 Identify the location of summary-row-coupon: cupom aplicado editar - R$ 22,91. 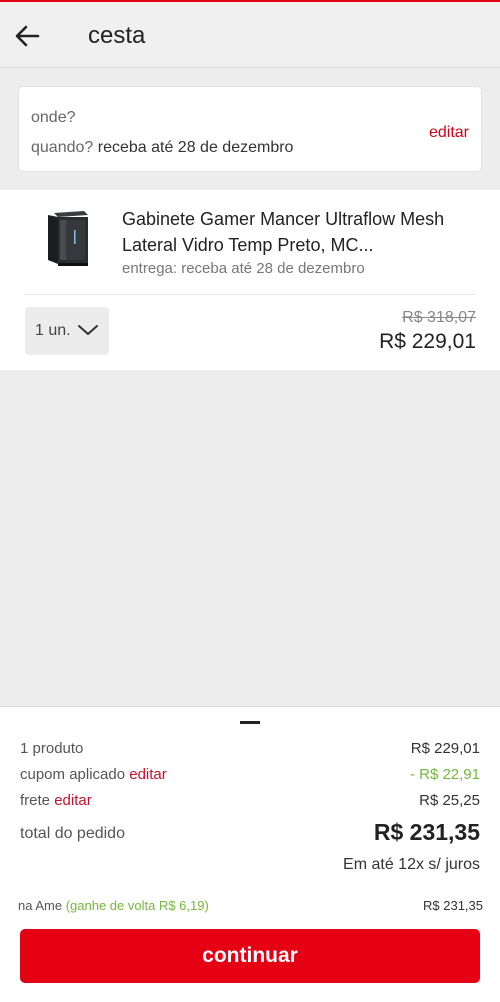
(250, 774).